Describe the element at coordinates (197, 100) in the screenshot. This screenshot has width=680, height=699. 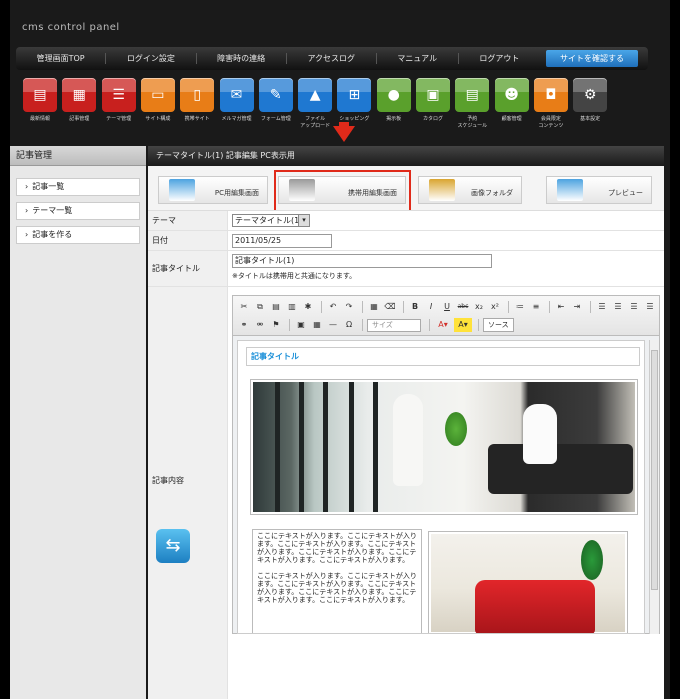
I see `module-mobile-site-button: ▯ 携帯サイト` at that location.